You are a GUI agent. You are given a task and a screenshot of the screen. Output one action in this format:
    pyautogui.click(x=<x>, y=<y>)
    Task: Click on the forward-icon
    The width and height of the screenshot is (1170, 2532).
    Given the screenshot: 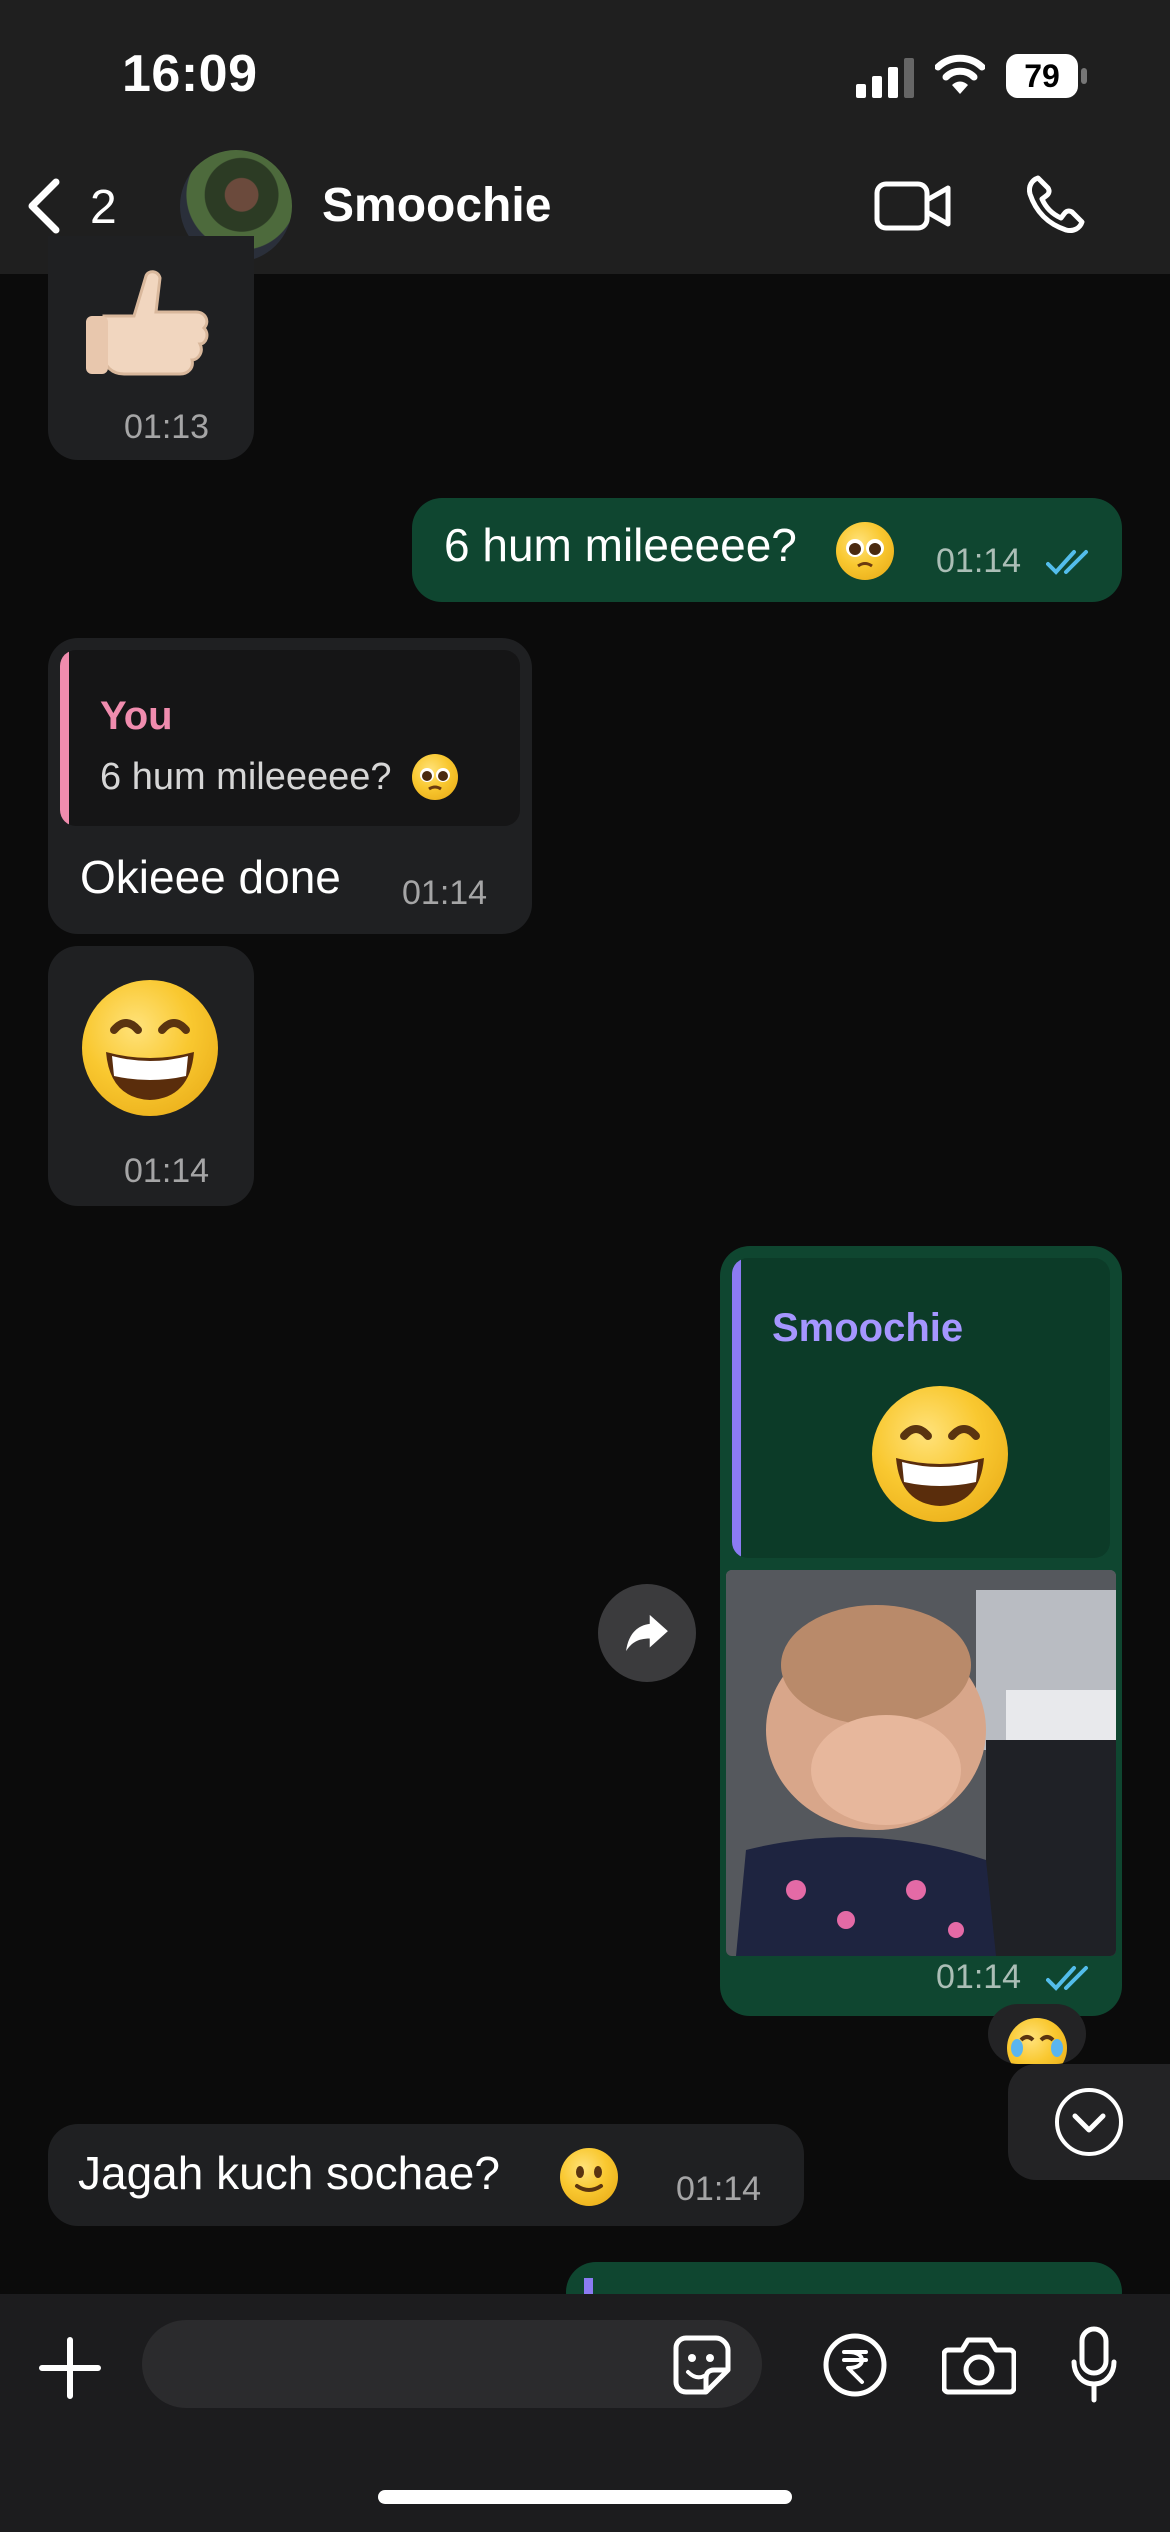 What is the action you would take?
    pyautogui.click(x=647, y=1633)
    